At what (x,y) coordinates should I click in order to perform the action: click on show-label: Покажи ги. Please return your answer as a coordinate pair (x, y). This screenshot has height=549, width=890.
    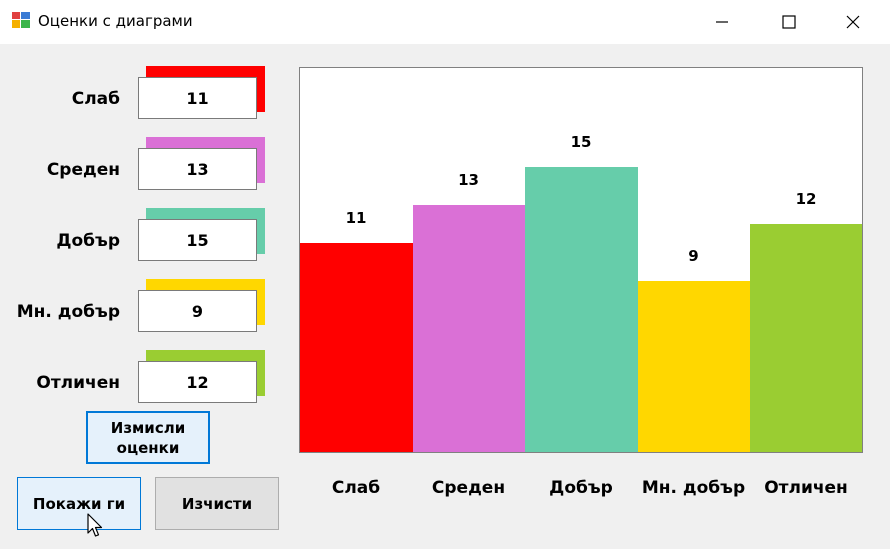
    Looking at the image, I should click on (79, 503).